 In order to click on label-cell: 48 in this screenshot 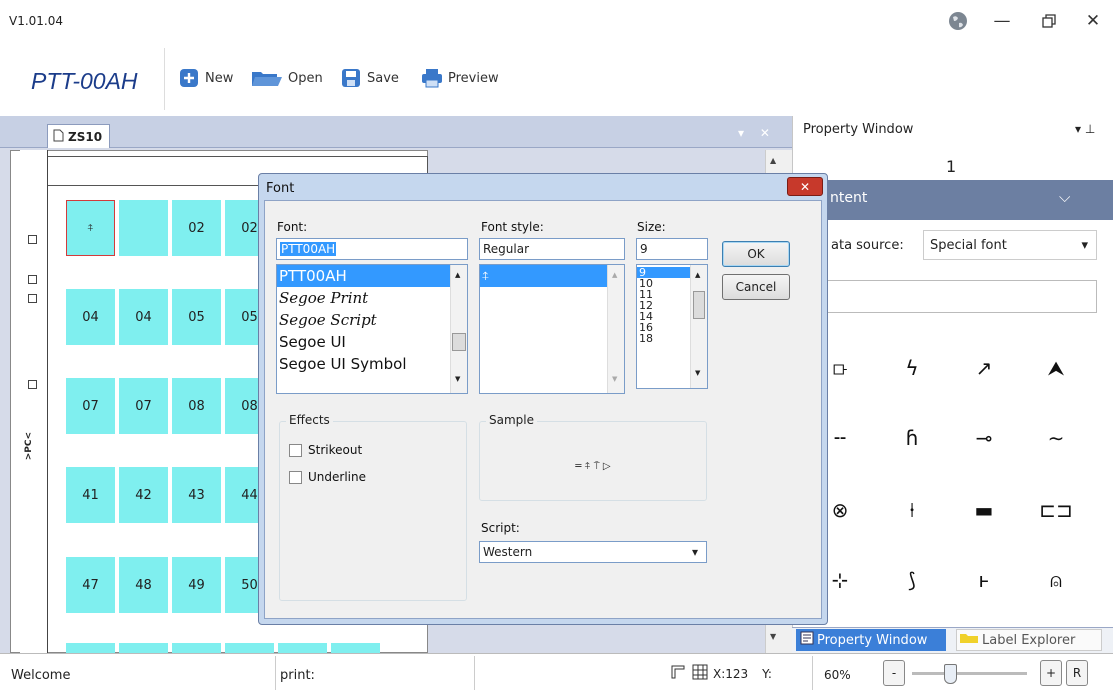, I will do `click(143, 585)`.